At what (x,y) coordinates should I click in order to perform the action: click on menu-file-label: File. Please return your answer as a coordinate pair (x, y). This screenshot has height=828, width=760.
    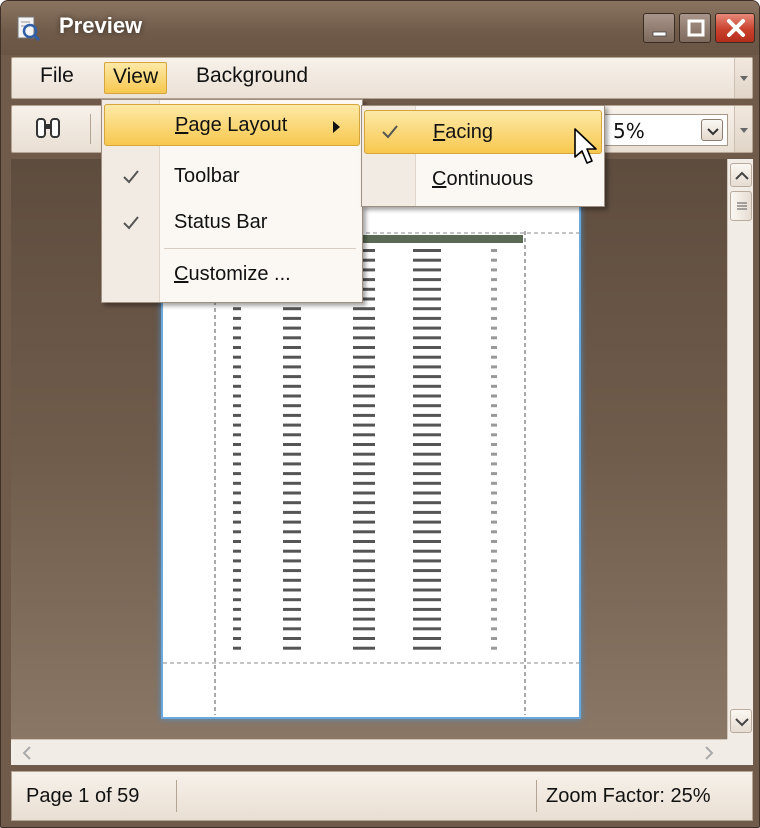
    Looking at the image, I should click on (57, 75).